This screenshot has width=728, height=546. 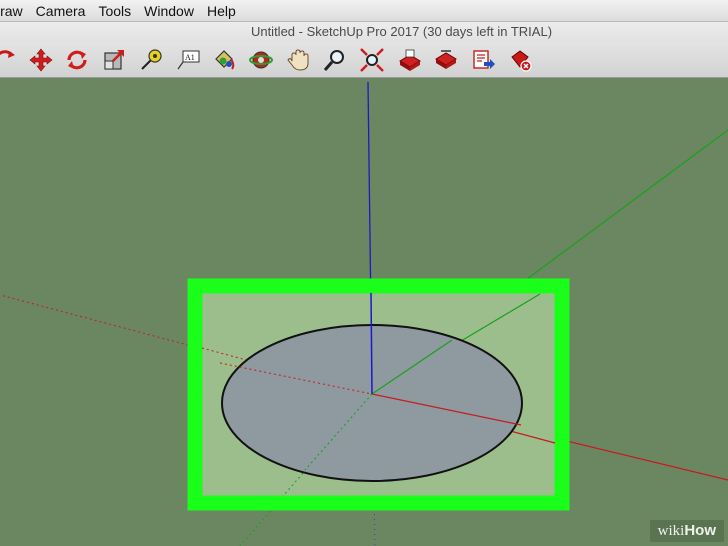 What do you see at coordinates (671, 531) in the screenshot?
I see `watermark-prefix: wiki` at bounding box center [671, 531].